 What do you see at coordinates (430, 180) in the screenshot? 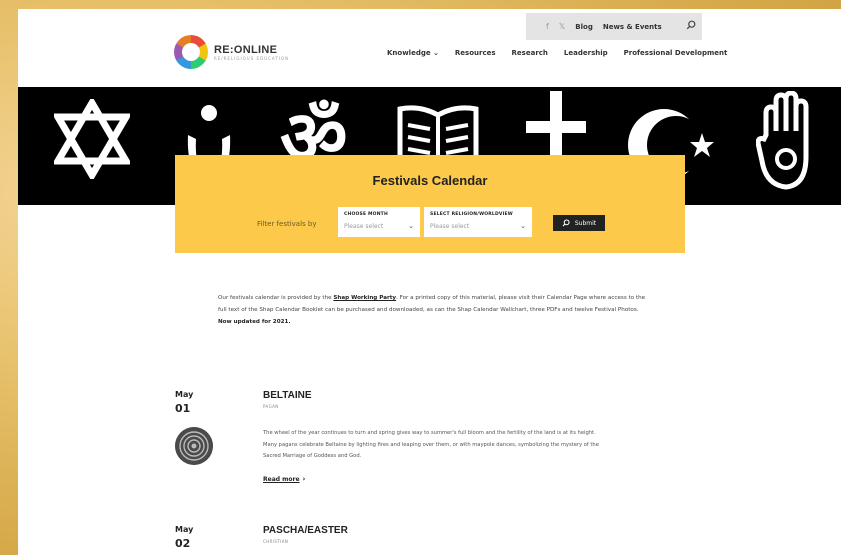
I see `calendar-title: Festivals Calendar` at bounding box center [430, 180].